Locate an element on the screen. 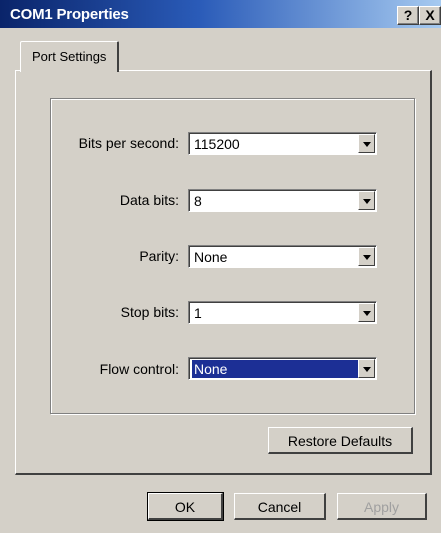 This screenshot has height=533, width=441. bits-per-second-label: Bits per second: is located at coordinates (128, 143).